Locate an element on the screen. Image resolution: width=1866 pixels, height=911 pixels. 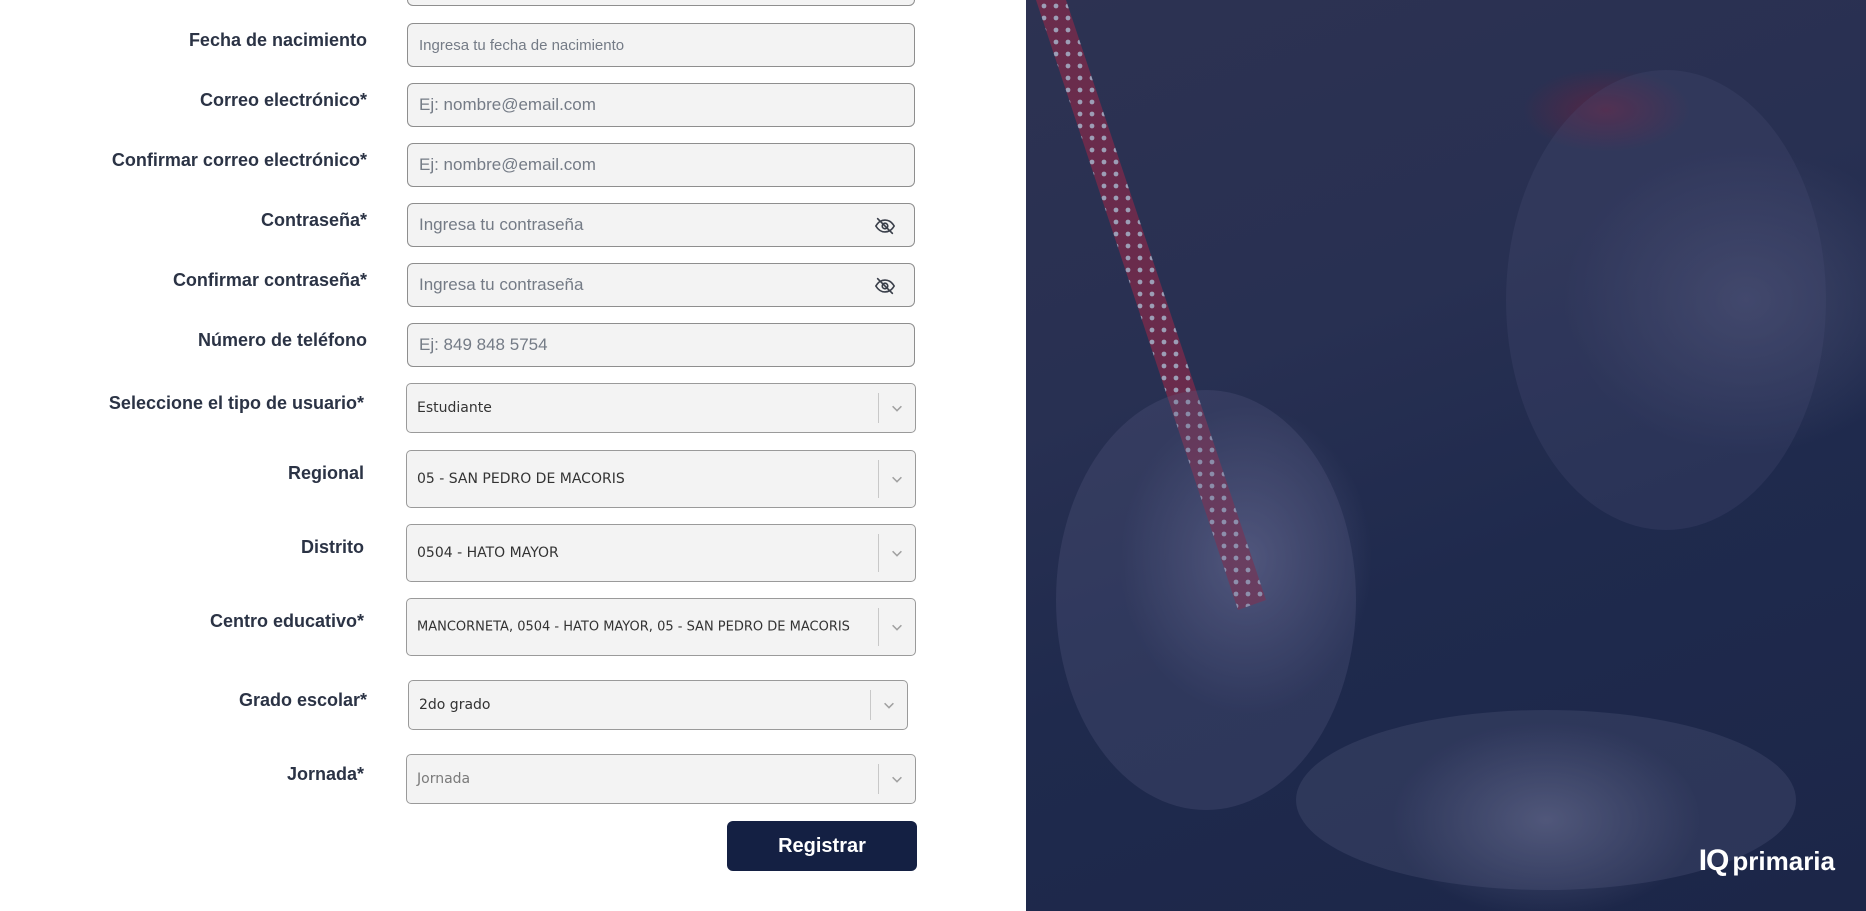
previous-field is located at coordinates (661, 3).